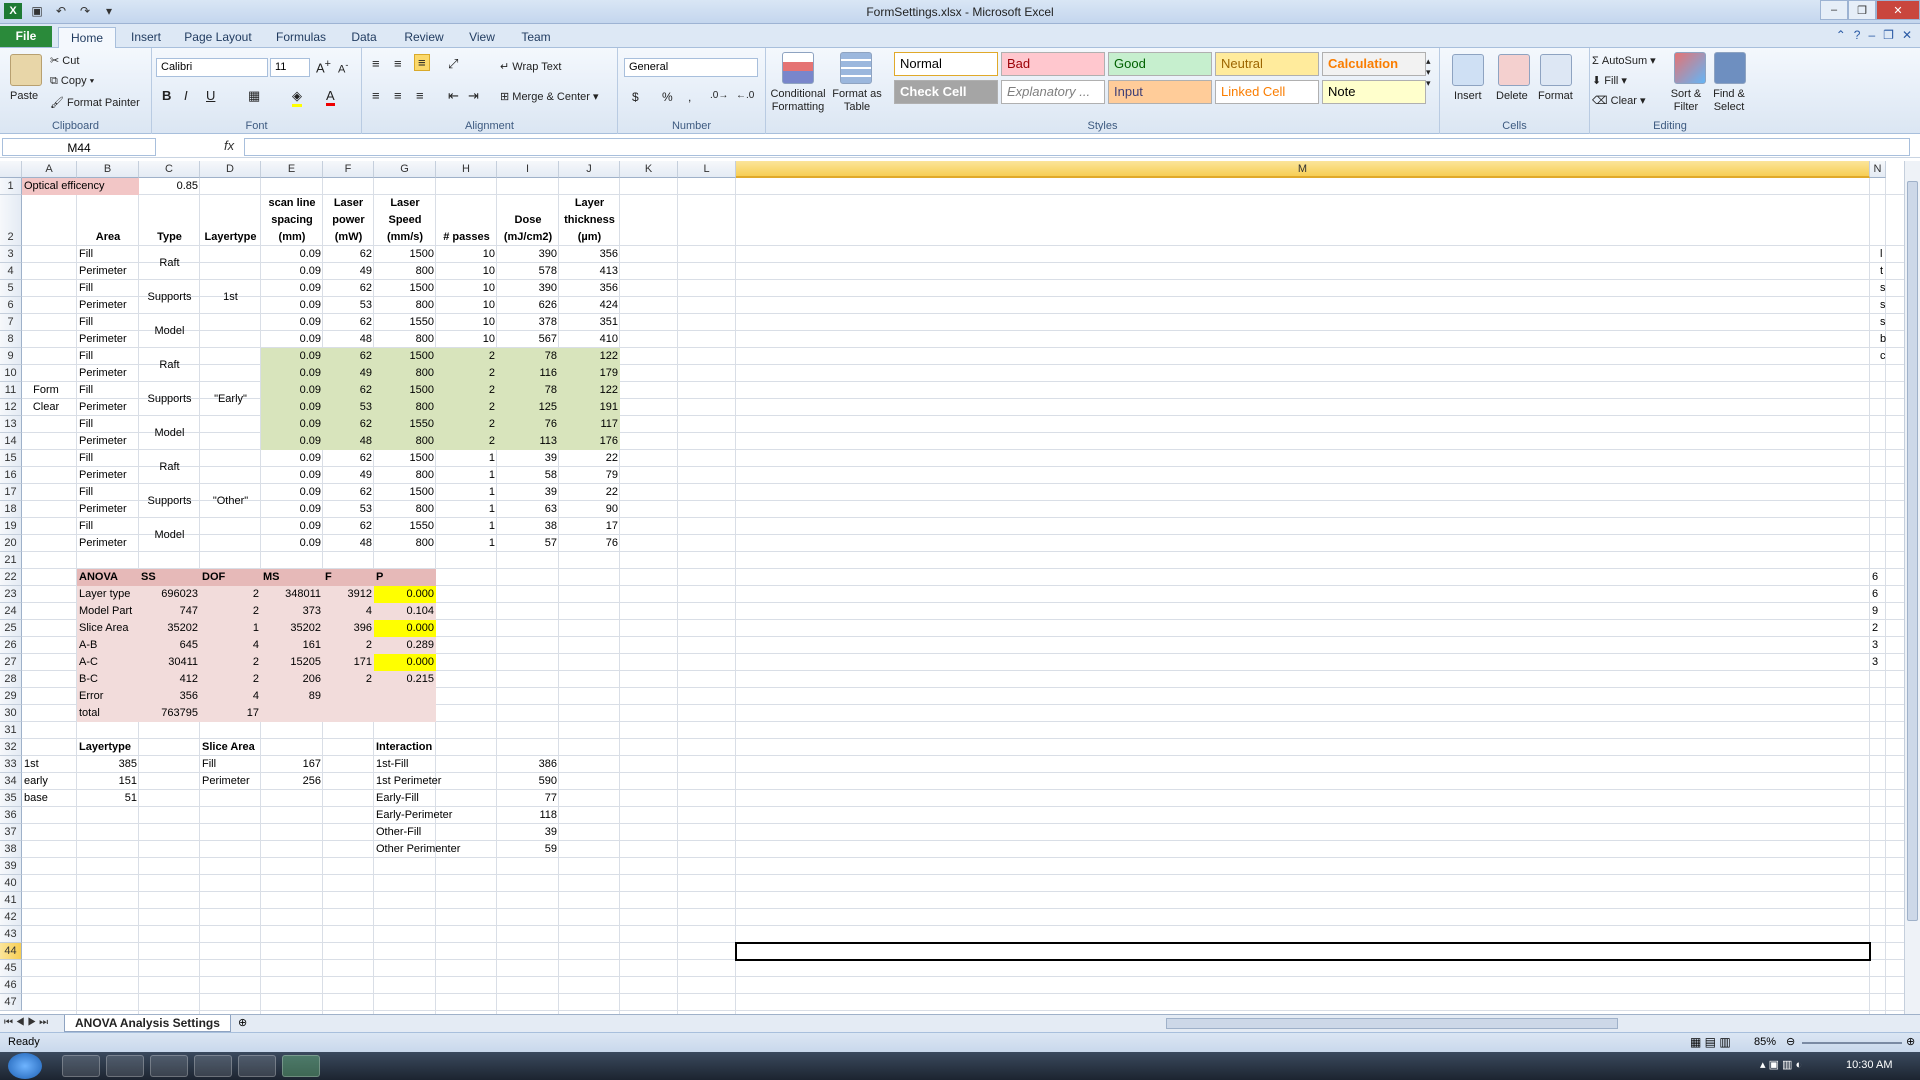  What do you see at coordinates (11, 373) in the screenshot?
I see `row-header-10: 10` at bounding box center [11, 373].